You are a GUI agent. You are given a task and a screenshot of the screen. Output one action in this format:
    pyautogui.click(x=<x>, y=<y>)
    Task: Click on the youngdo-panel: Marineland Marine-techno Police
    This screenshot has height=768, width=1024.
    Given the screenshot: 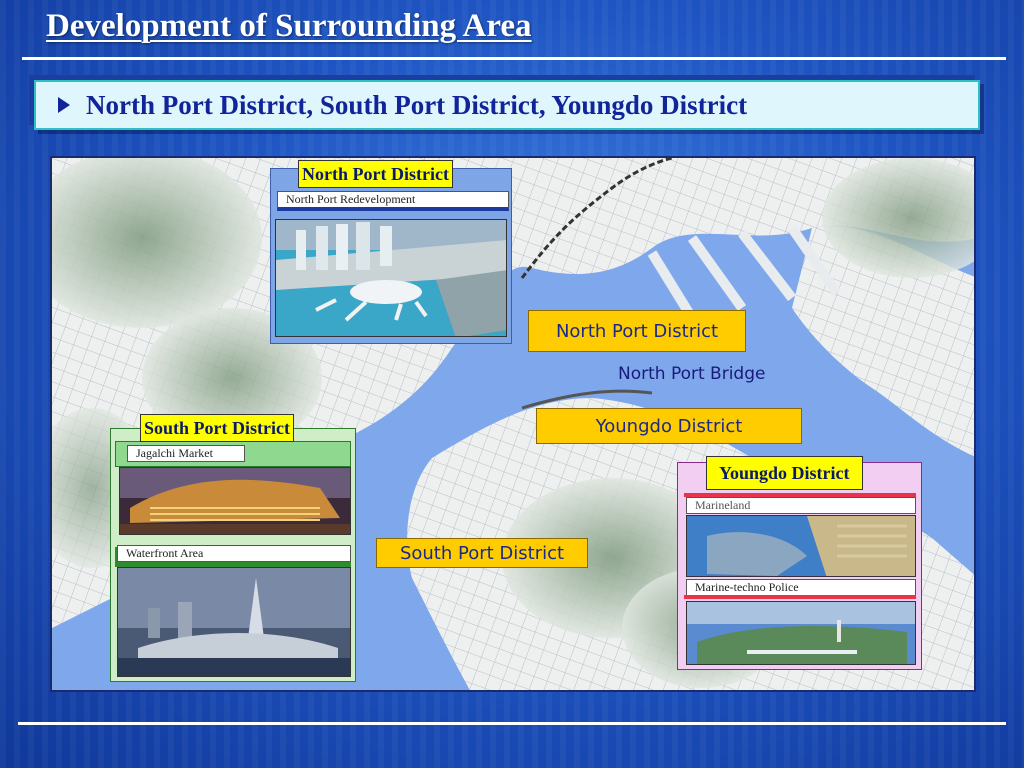 What is the action you would take?
    pyautogui.click(x=799, y=566)
    